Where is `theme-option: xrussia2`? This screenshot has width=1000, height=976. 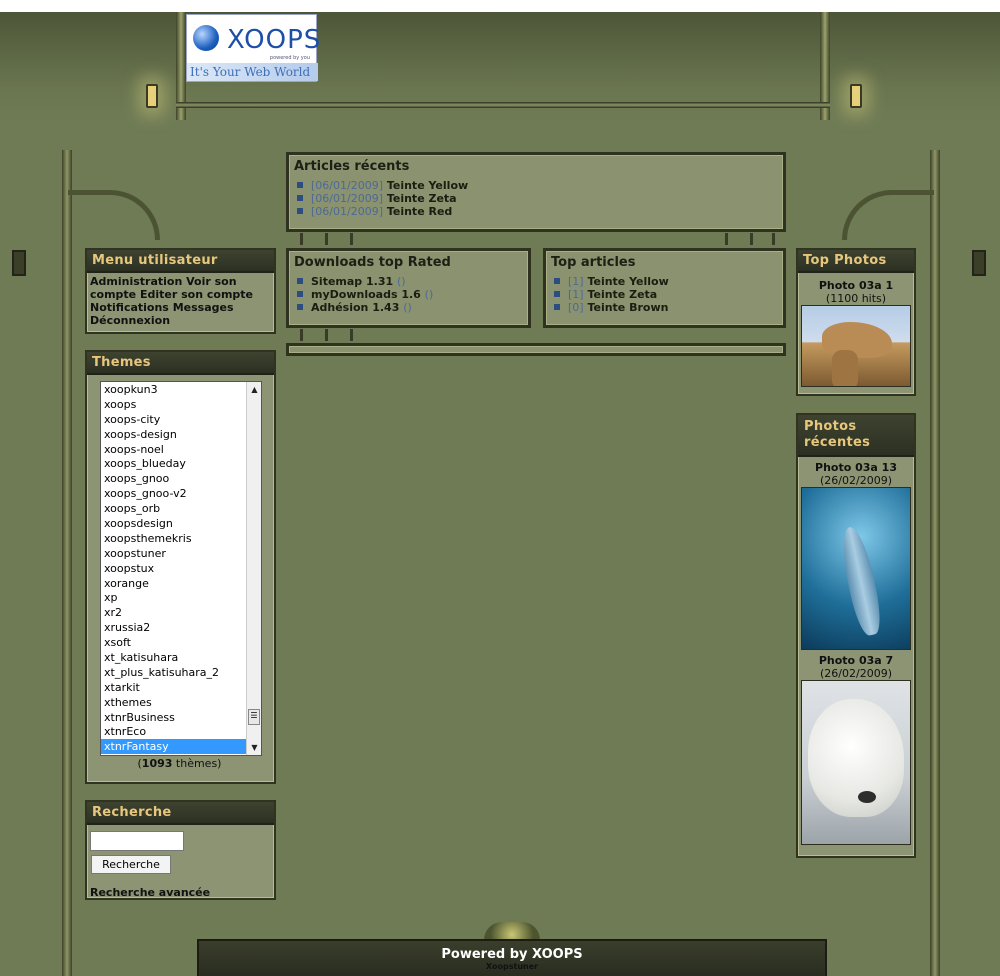 theme-option: xrussia2 is located at coordinates (181, 627).